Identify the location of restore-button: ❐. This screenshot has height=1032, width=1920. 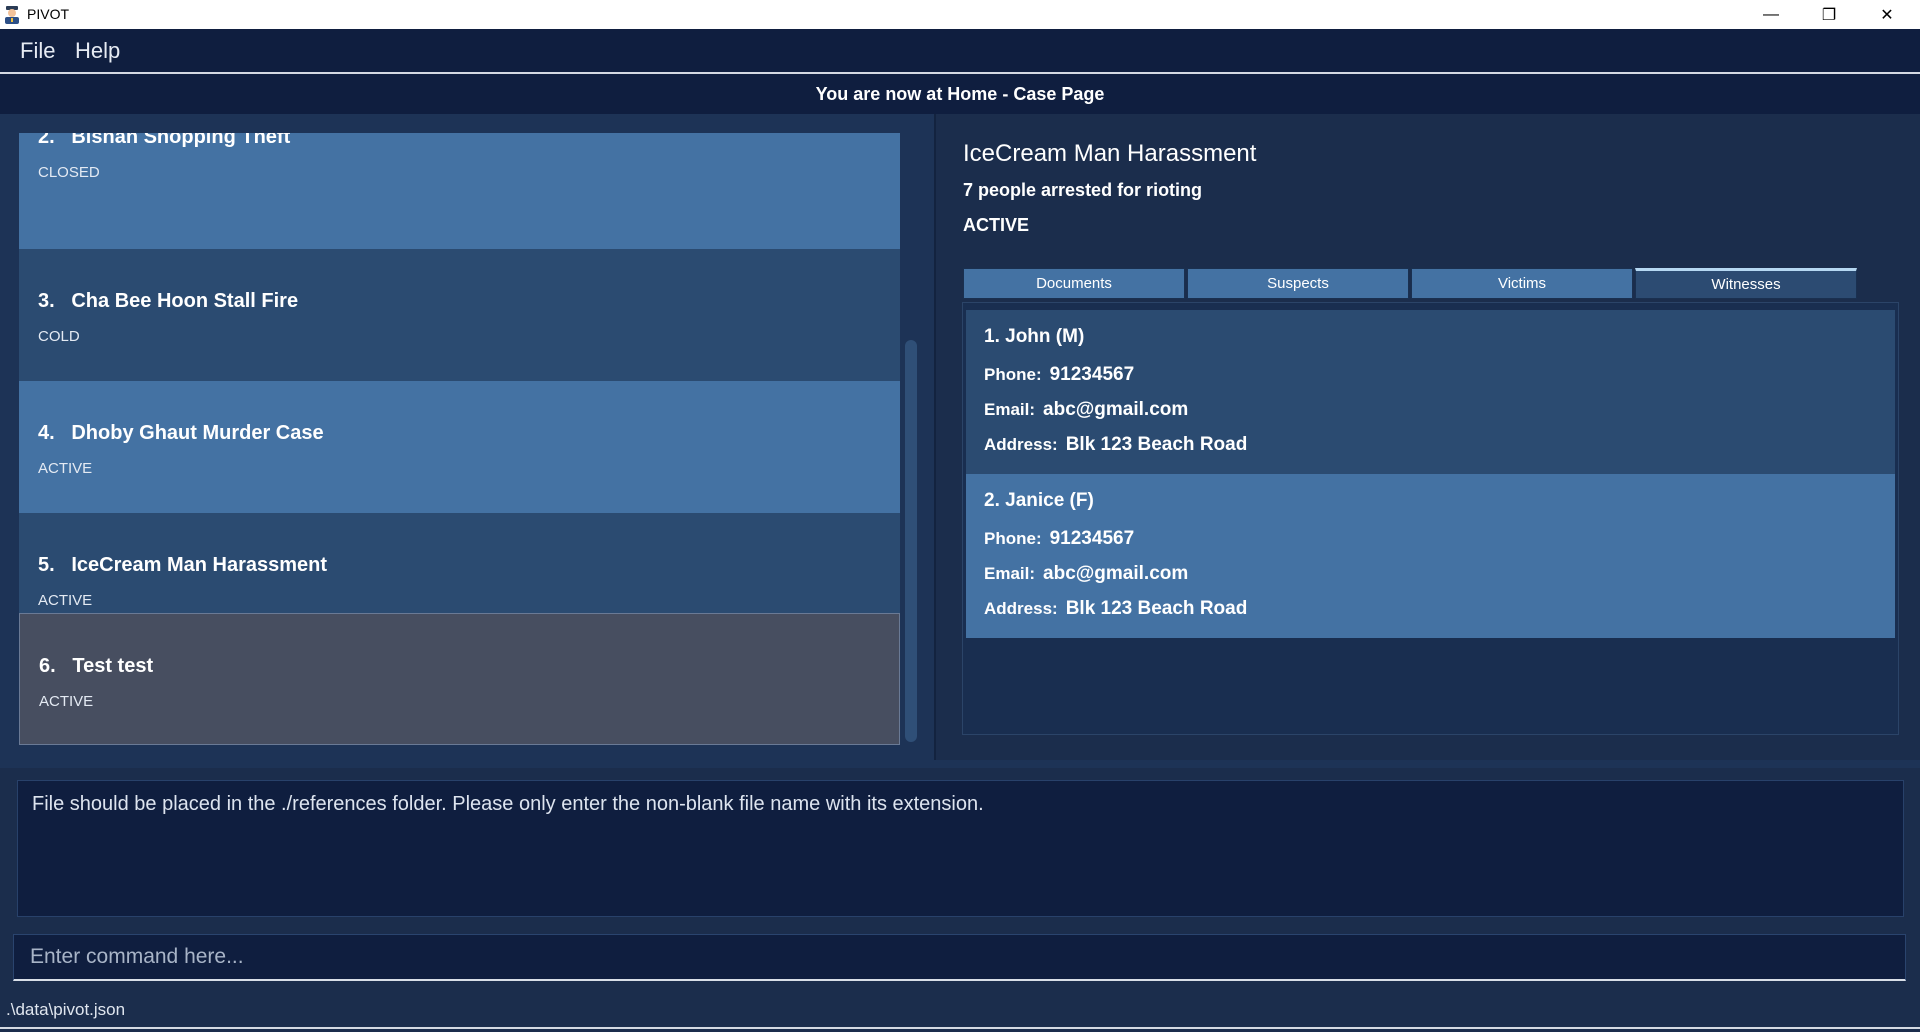
(1829, 14).